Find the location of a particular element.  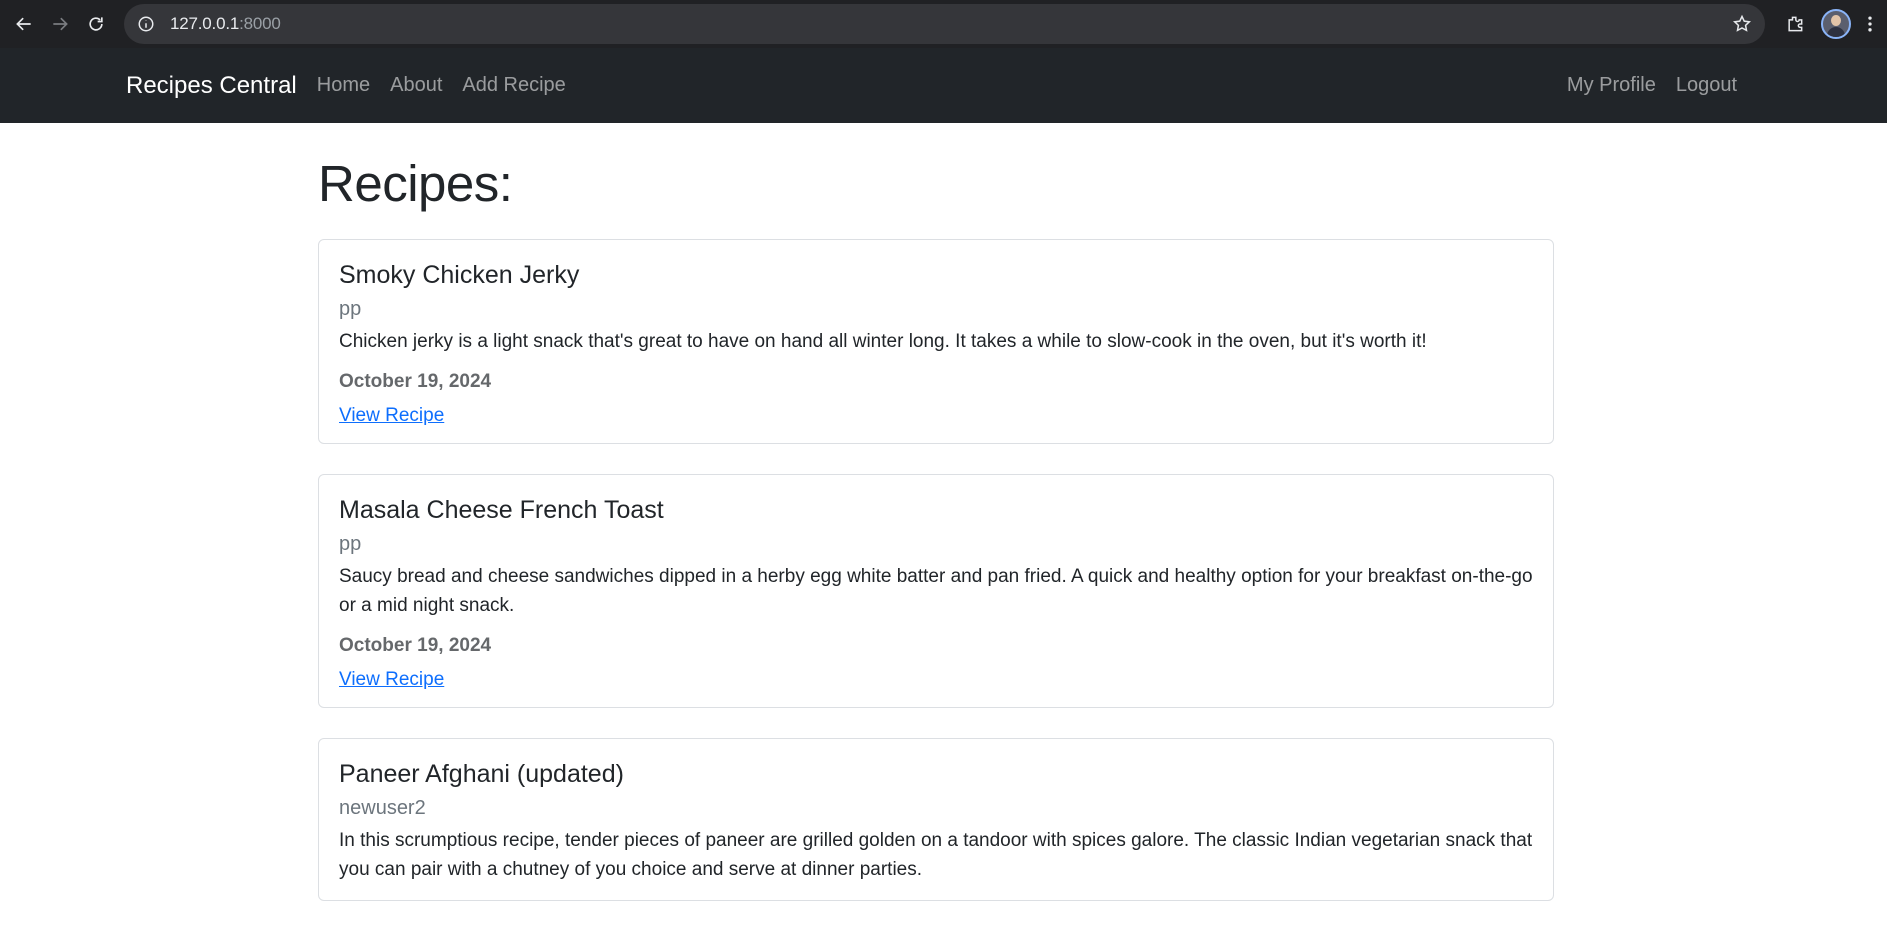

address-bar: 127.0.0.1:8000 is located at coordinates (944, 24).